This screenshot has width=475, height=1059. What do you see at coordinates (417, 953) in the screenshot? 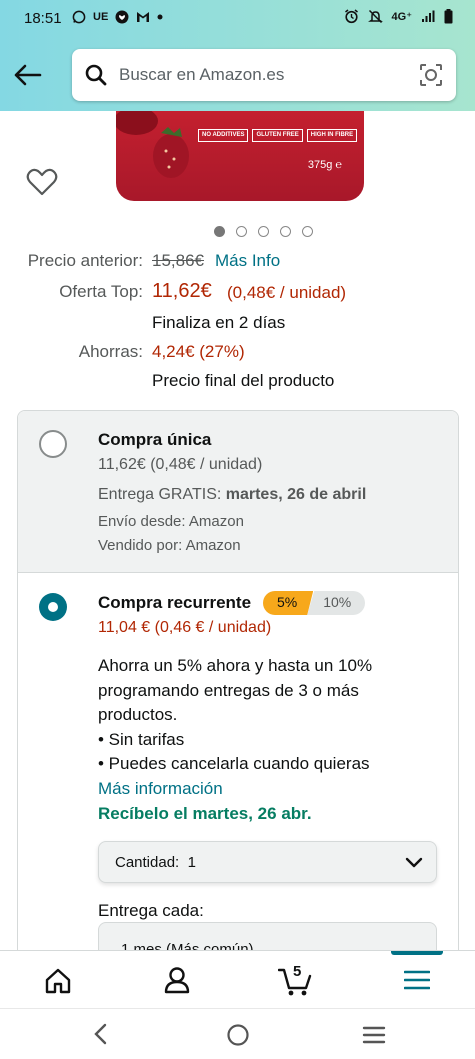
I see `active-tab-indicator` at bounding box center [417, 953].